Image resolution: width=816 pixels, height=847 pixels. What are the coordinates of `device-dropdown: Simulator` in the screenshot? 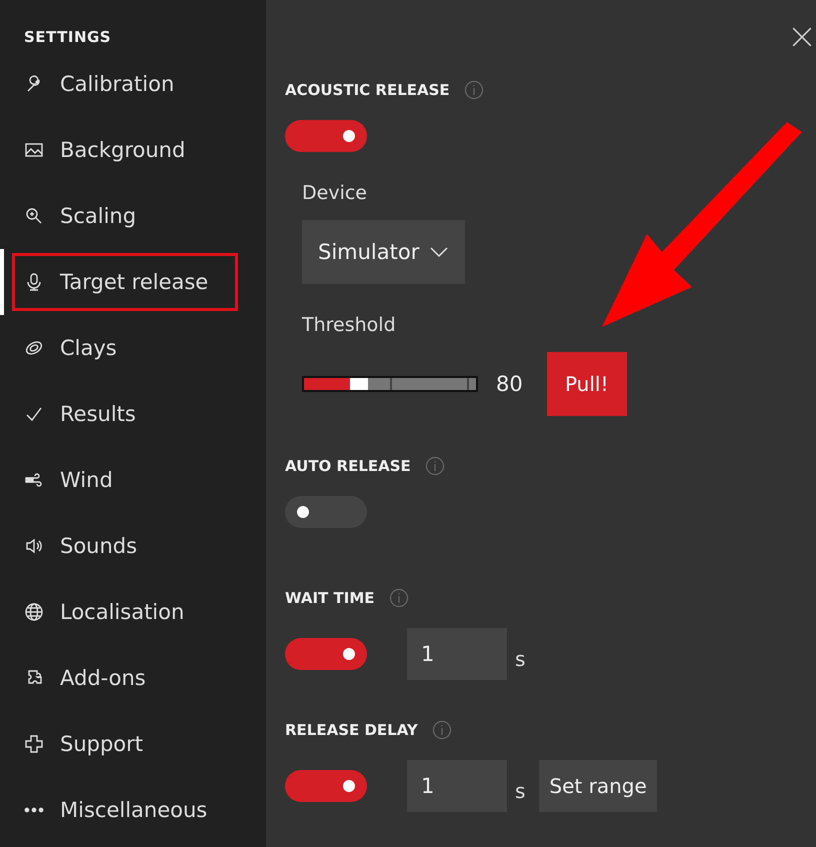 It's located at (384, 252).